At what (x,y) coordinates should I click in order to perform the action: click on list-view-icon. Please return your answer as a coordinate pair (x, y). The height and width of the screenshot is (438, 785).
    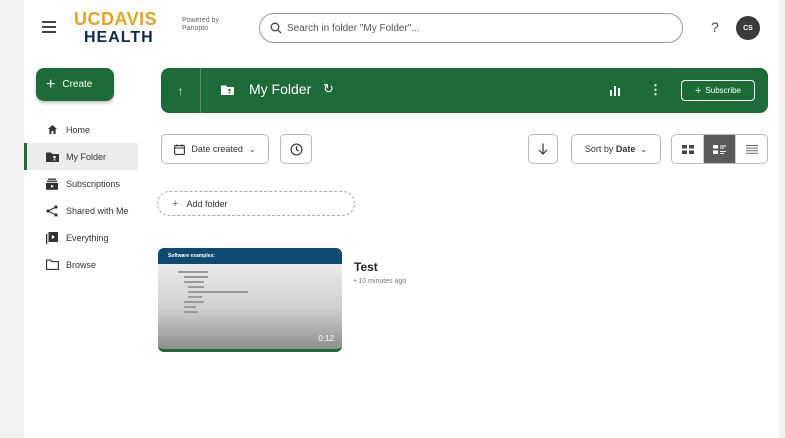
    Looking at the image, I should click on (751, 149).